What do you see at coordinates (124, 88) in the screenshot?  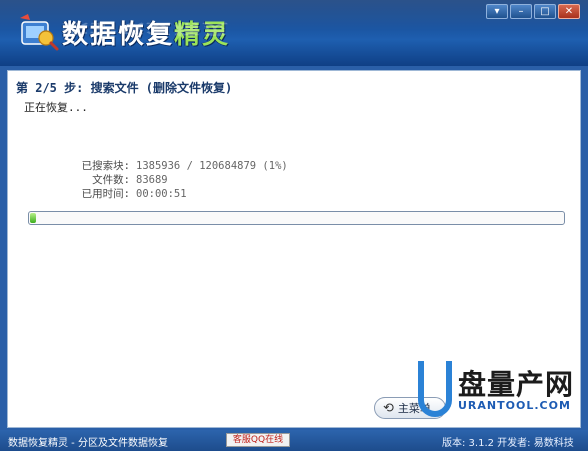 I see `step-title: 第 2/5 步: 搜索文件 (删除文件恢复)` at bounding box center [124, 88].